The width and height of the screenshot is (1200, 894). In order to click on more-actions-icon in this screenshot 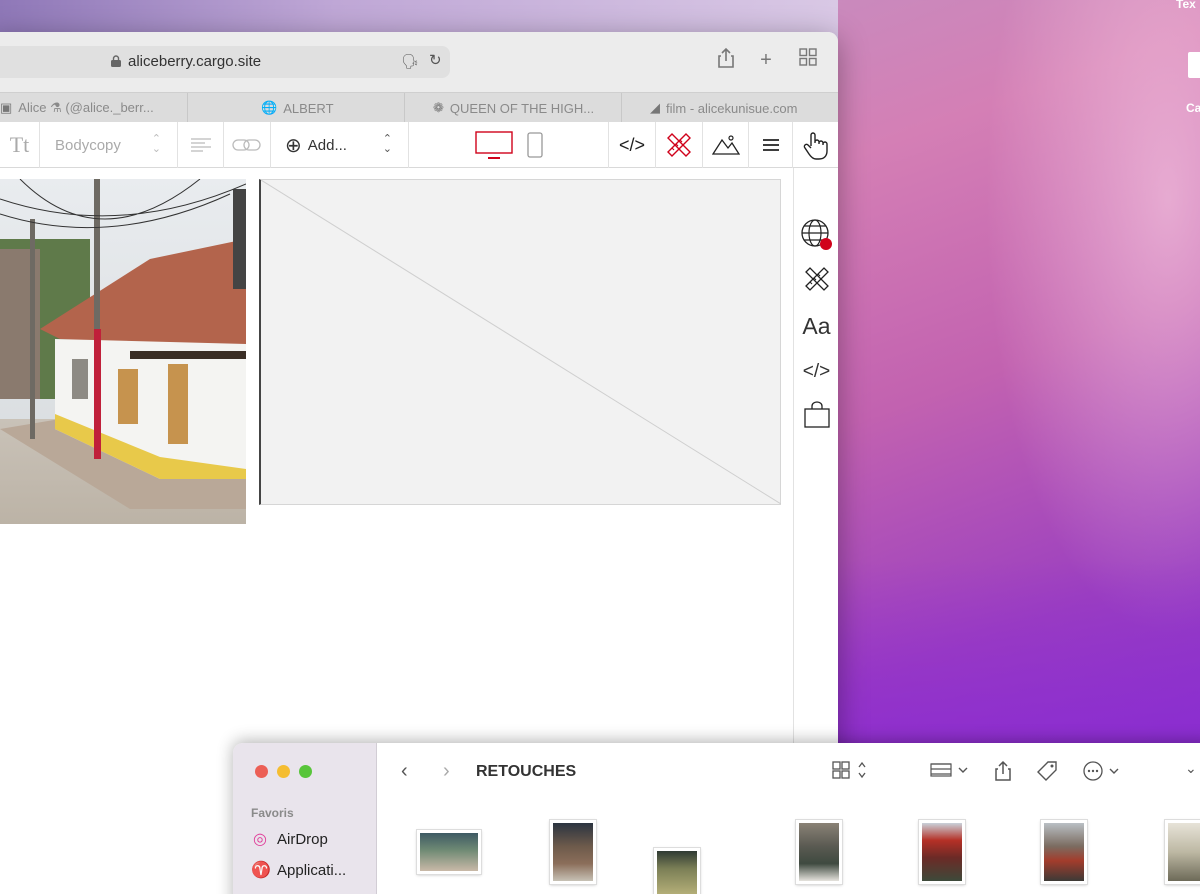, I will do `click(1103, 773)`.